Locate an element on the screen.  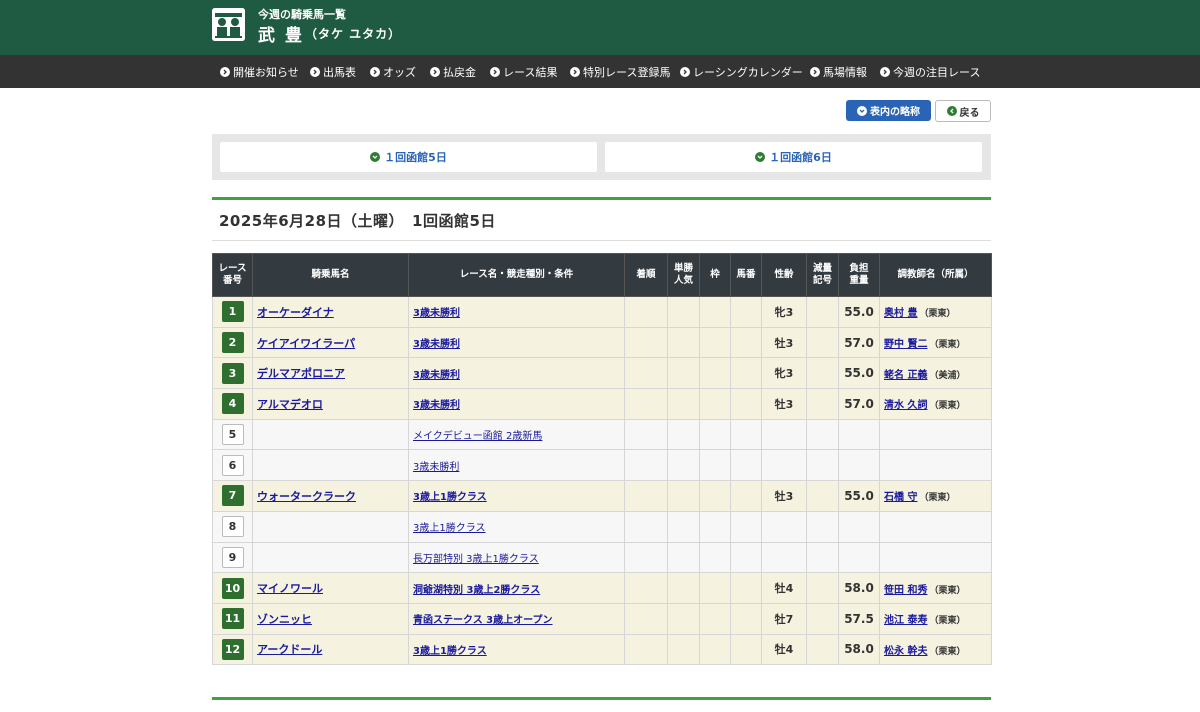
trainer-link: 蛯名 正義 is located at coordinates (905, 375).